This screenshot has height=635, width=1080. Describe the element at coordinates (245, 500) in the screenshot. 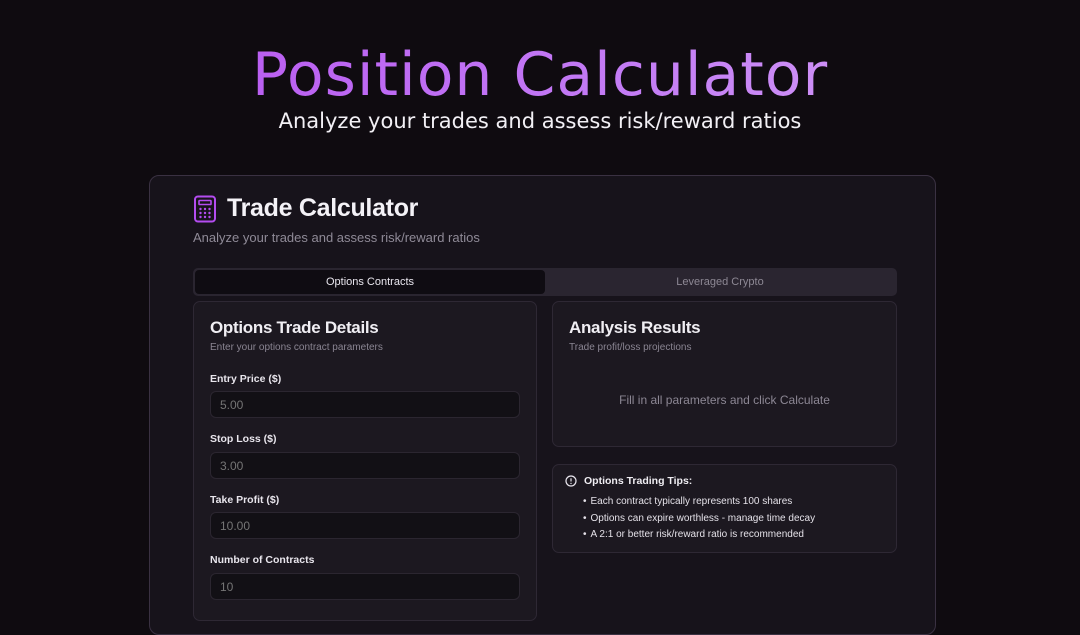

I see `take-profit-label: Take Profit ($)` at that location.